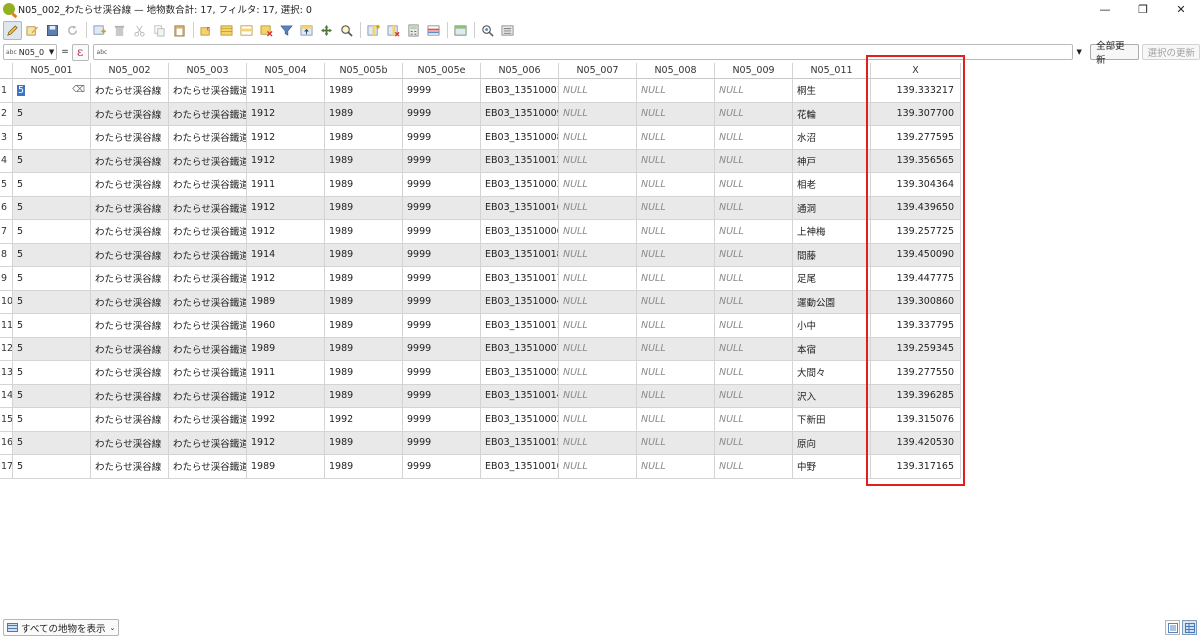 This screenshot has height=638, width=1200. Describe the element at coordinates (1172, 627) in the screenshot. I see `form-view-button` at that location.